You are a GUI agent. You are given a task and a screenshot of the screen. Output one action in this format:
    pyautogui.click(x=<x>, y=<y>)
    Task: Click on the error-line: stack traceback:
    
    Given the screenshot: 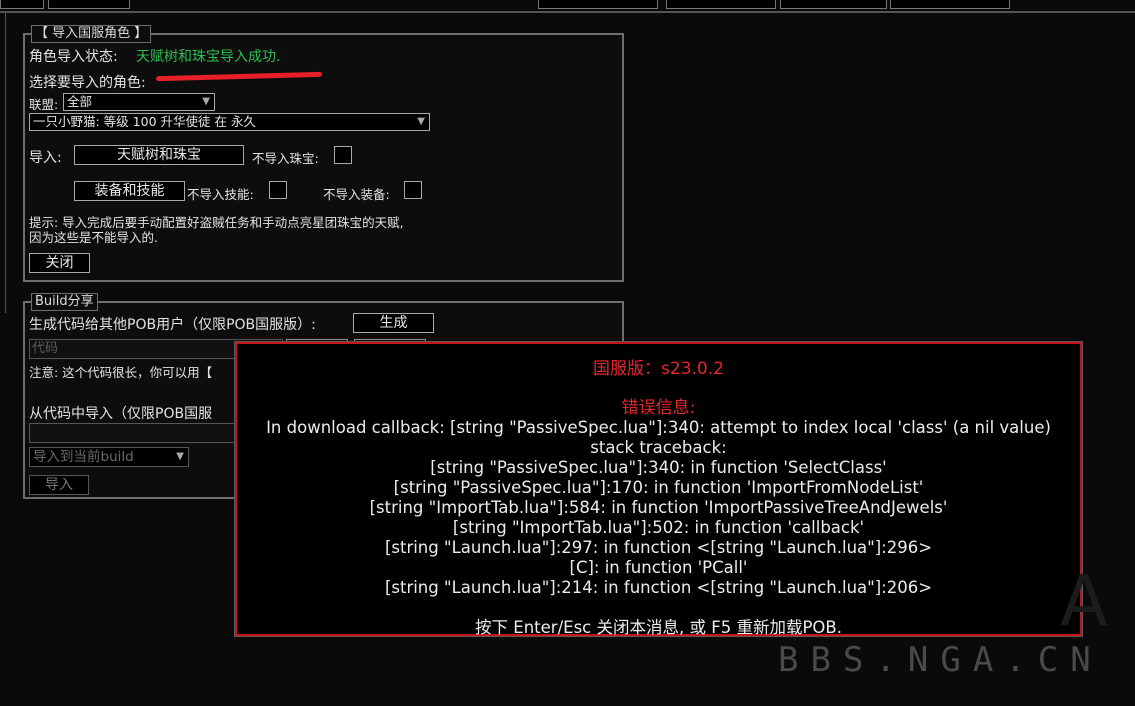 What is the action you would take?
    pyautogui.click(x=658, y=447)
    